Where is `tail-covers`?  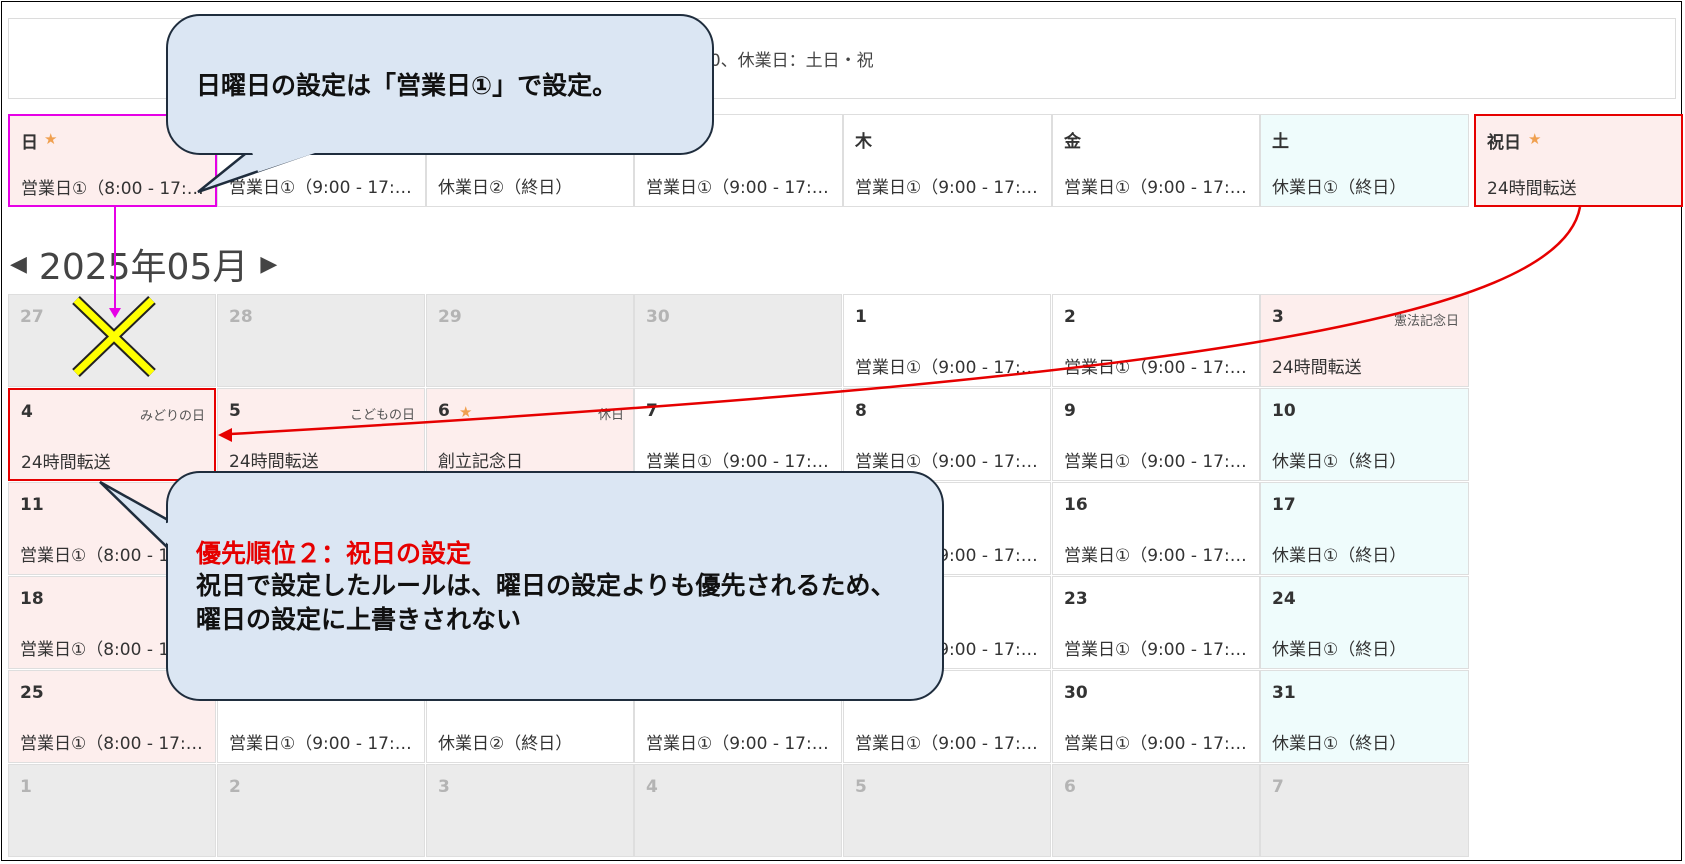
tail-covers is located at coordinates (234, 349).